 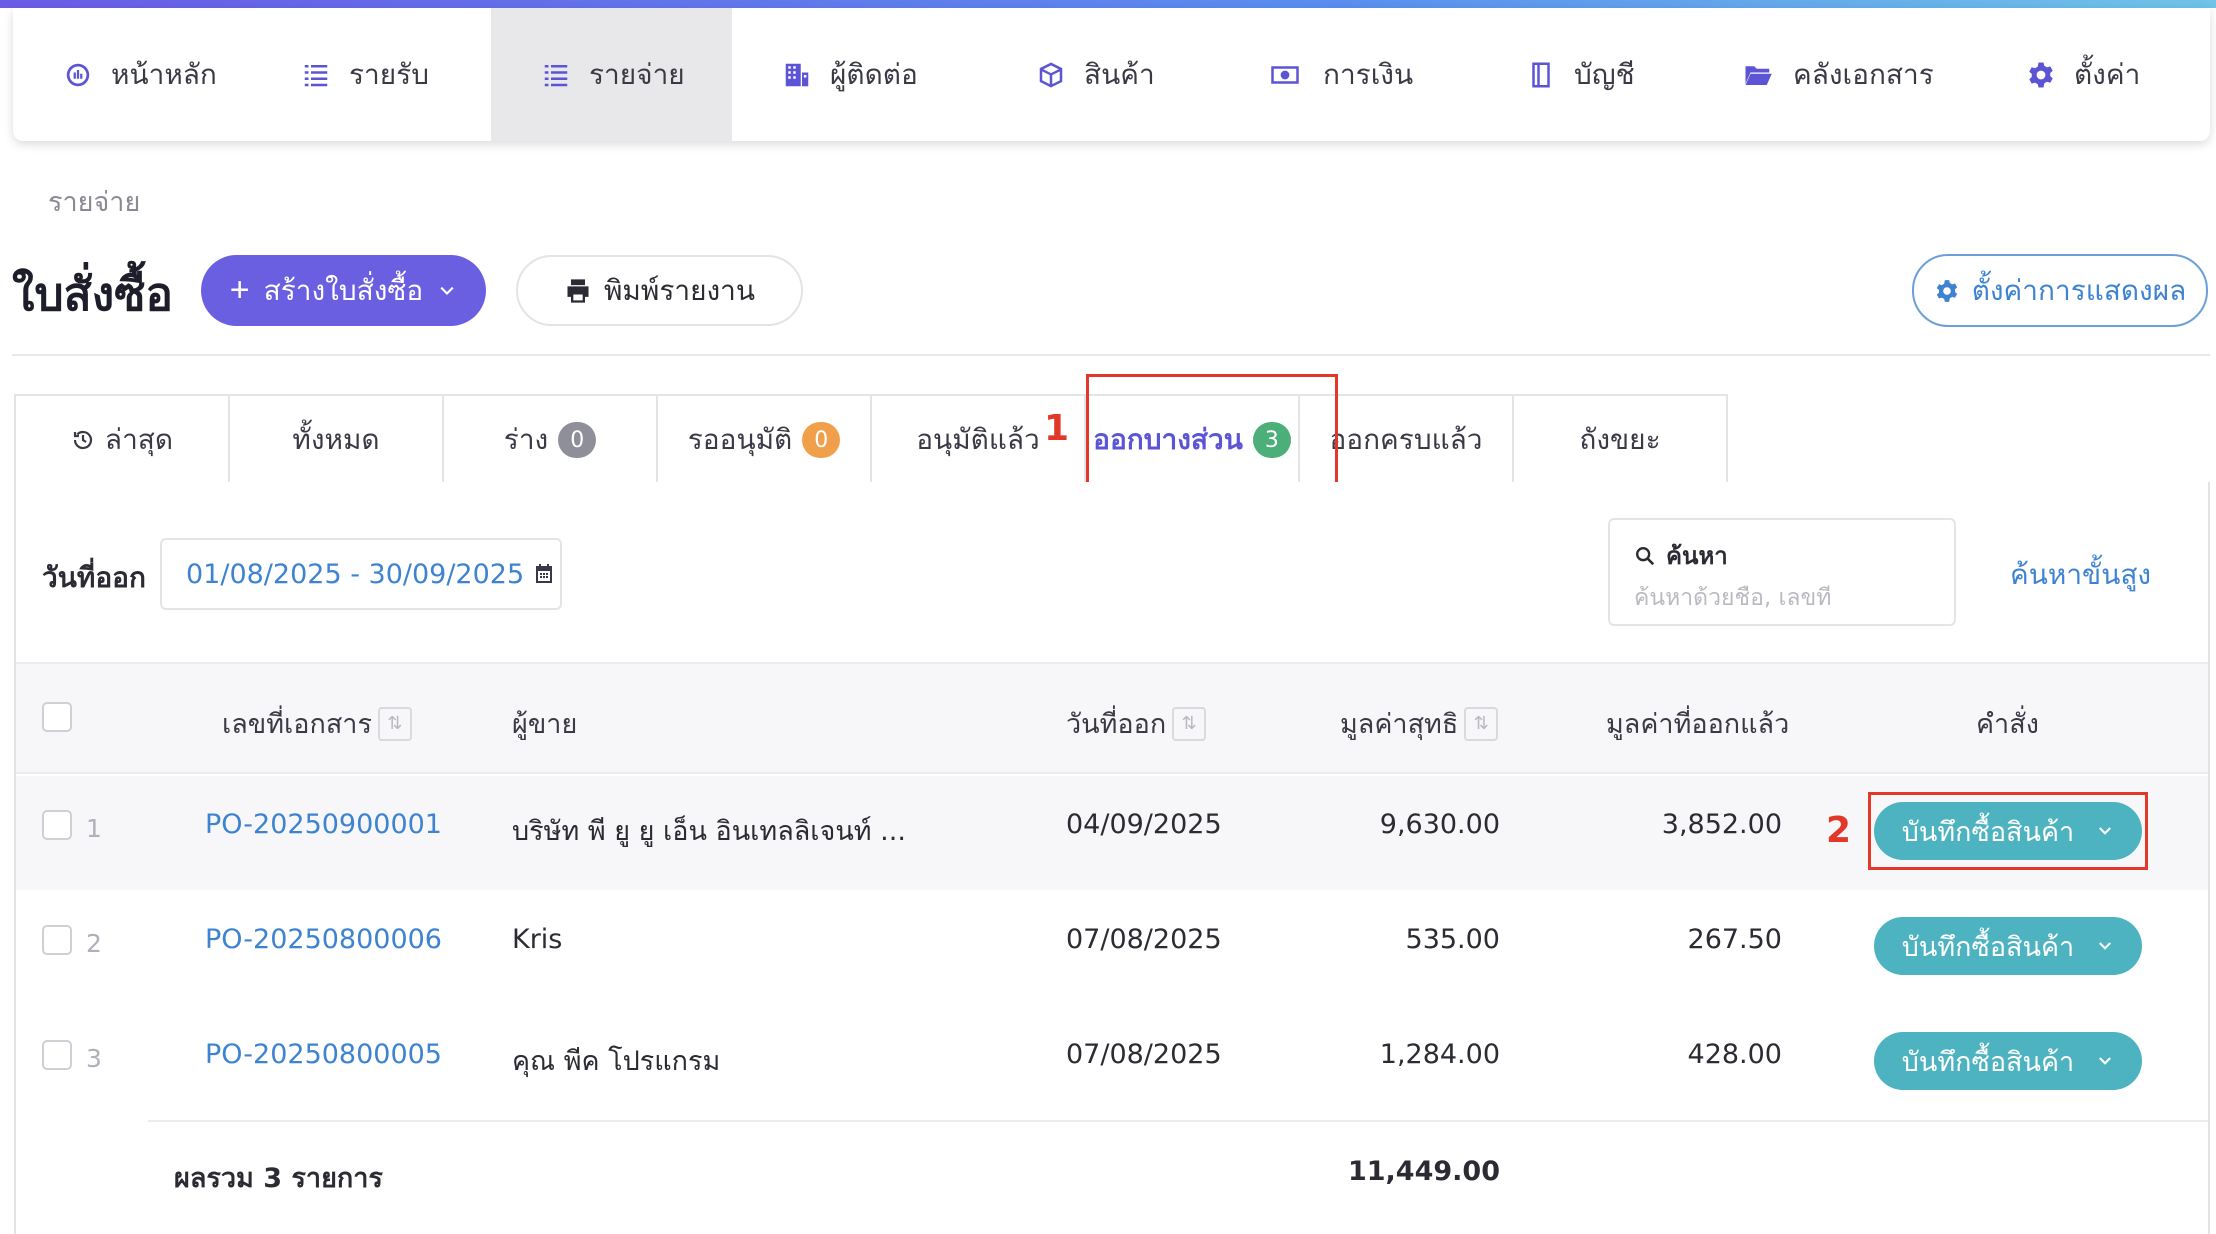 What do you see at coordinates (57, 717) in the screenshot?
I see `select-all-checkbox` at bounding box center [57, 717].